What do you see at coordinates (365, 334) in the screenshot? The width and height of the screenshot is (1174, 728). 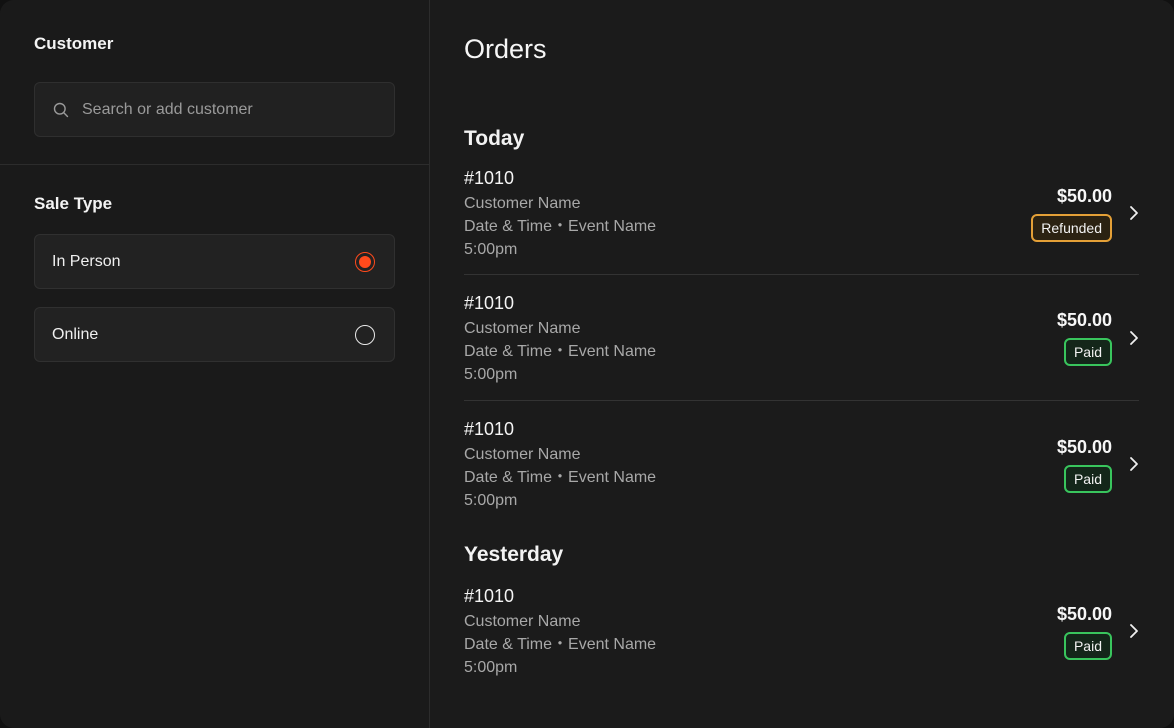 I see `radio-unselected` at bounding box center [365, 334].